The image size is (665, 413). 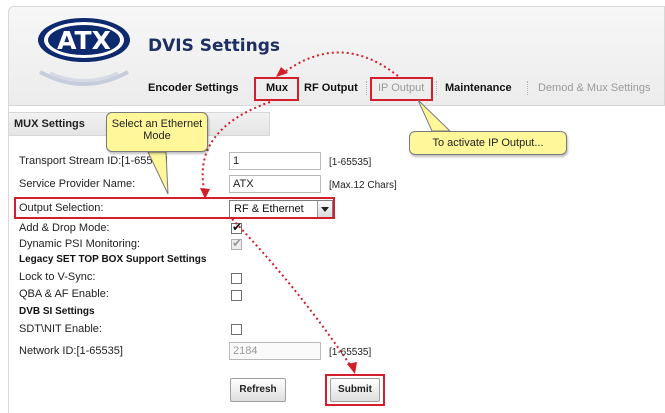 I want to click on tab-demod-mux-settings: Demod & Mux Settings, so click(x=594, y=88).